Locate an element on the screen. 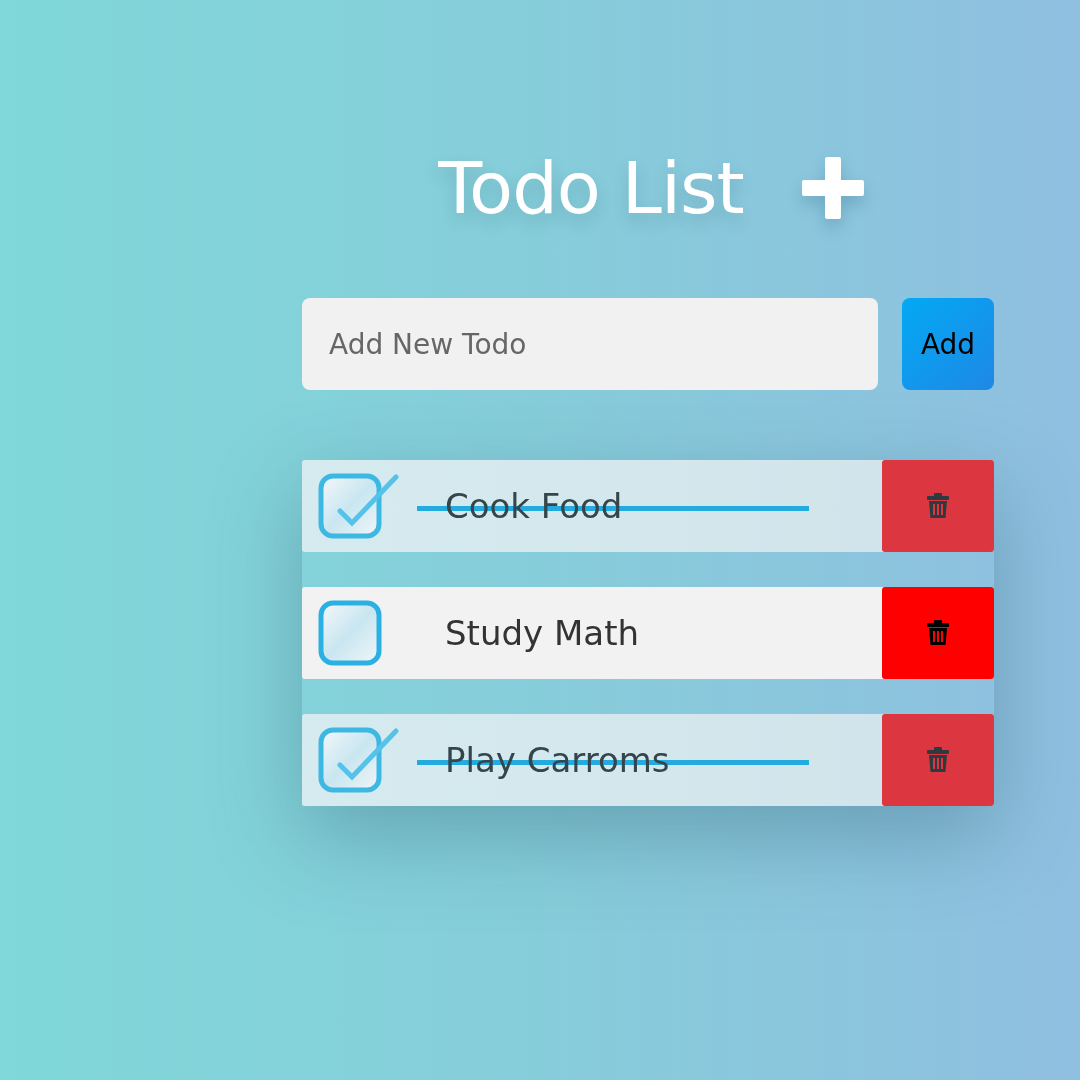  plus-icon is located at coordinates (832, 188).